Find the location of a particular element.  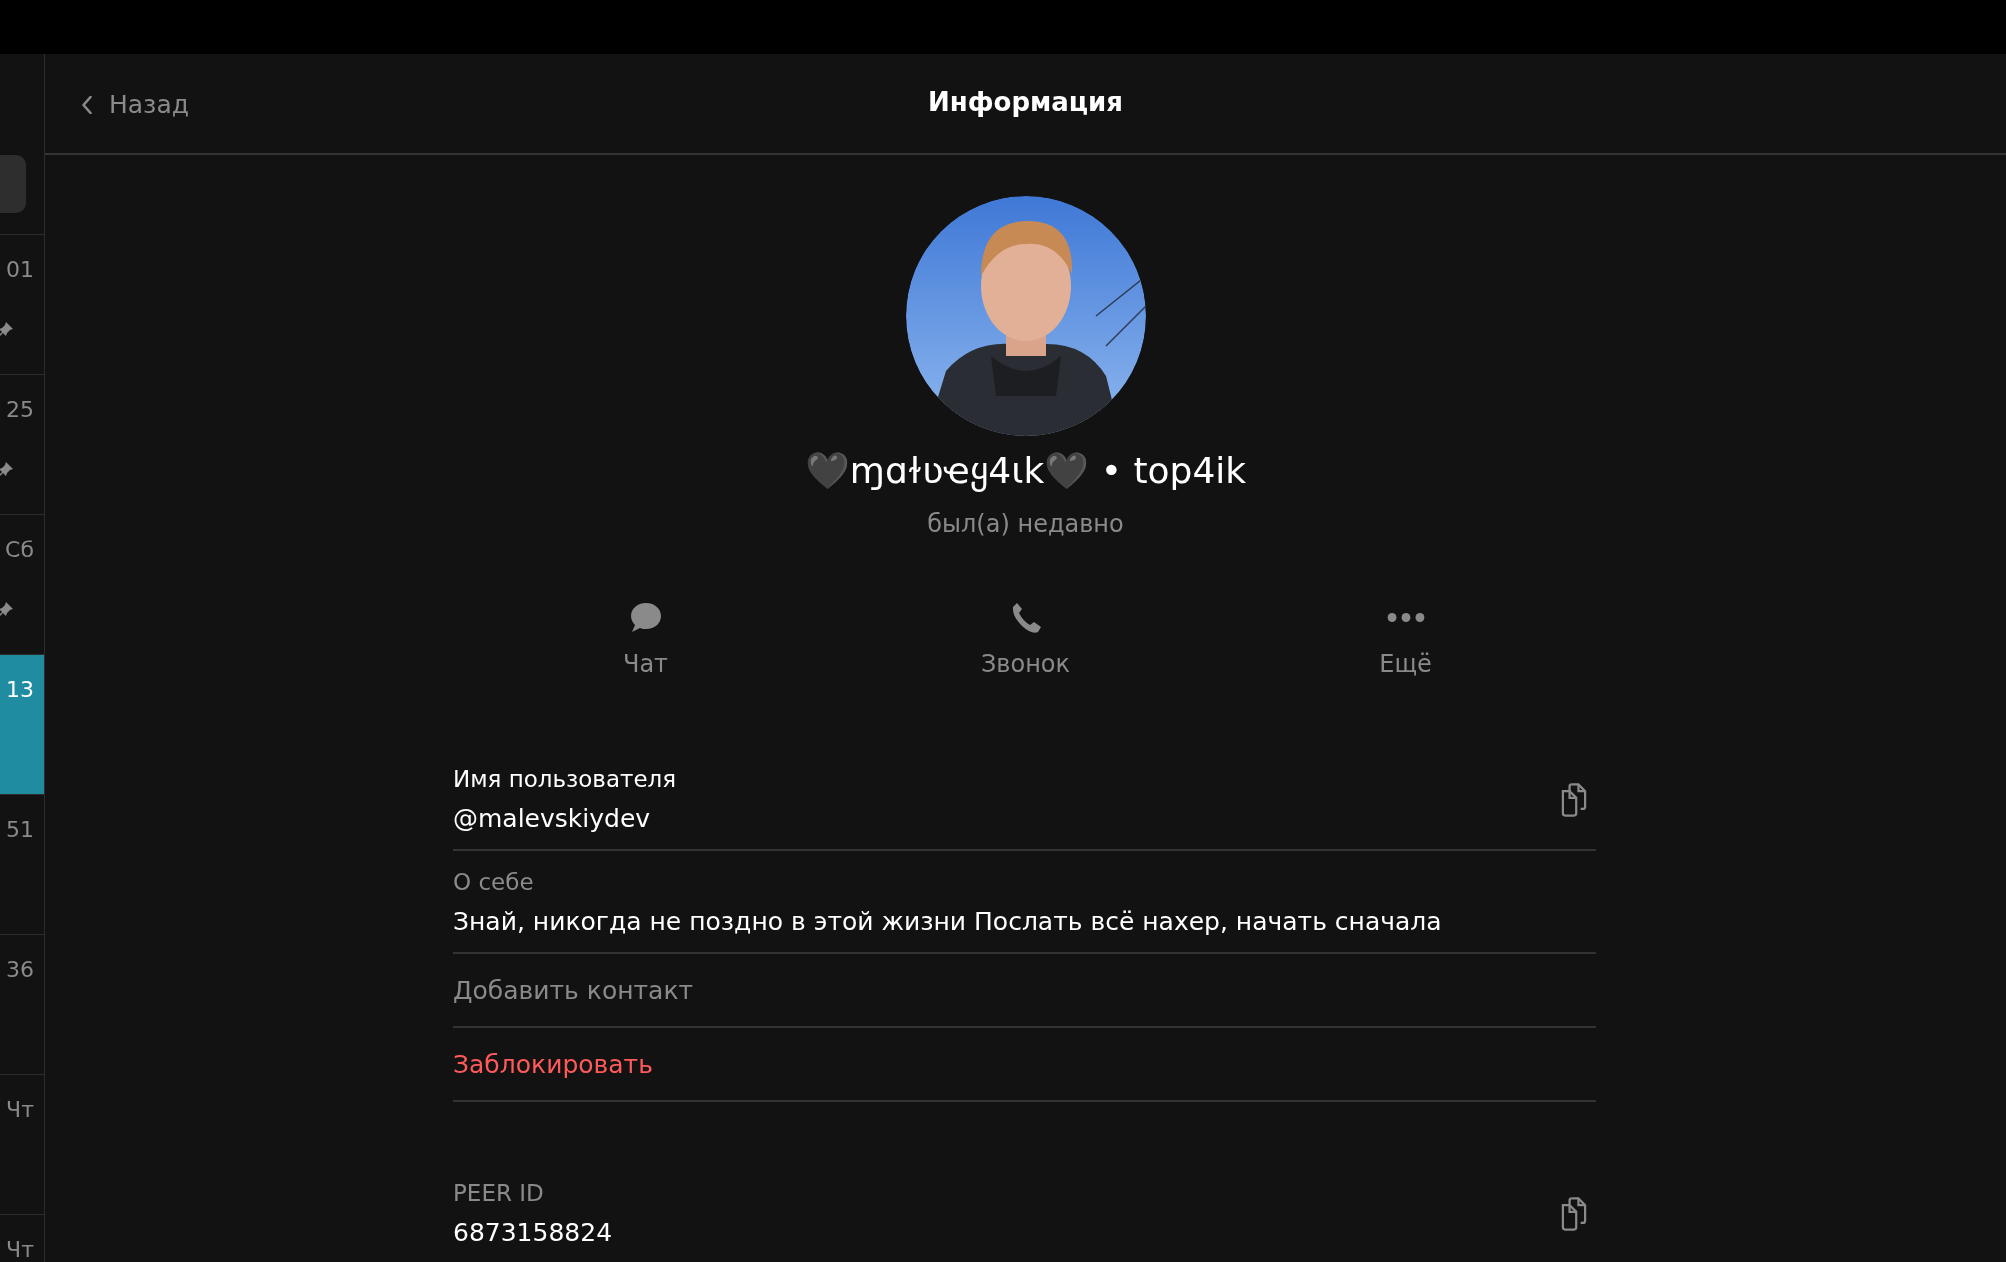

profile-name: 🖤ɱɑɫʋҽყ4ιk🖤 • top4ik is located at coordinates (1025, 471).